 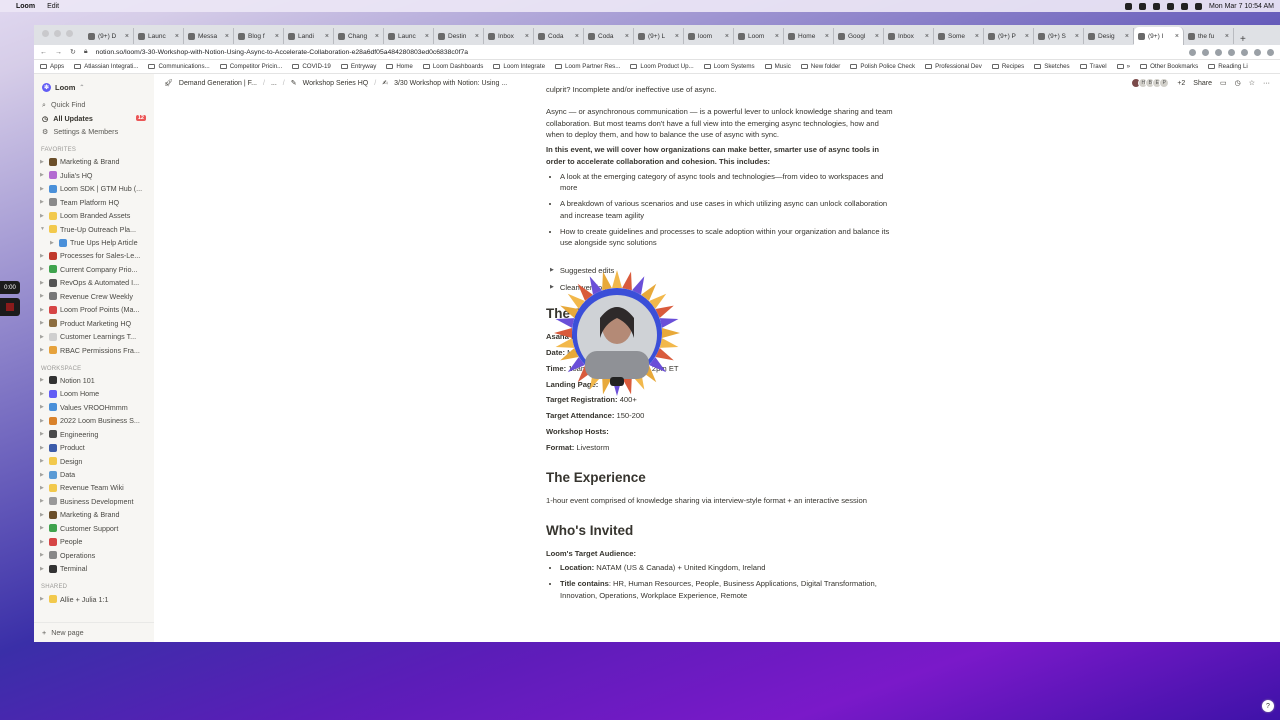 What do you see at coordinates (1228, 66) in the screenshot?
I see `bookmark-item: Reading Li` at bounding box center [1228, 66].